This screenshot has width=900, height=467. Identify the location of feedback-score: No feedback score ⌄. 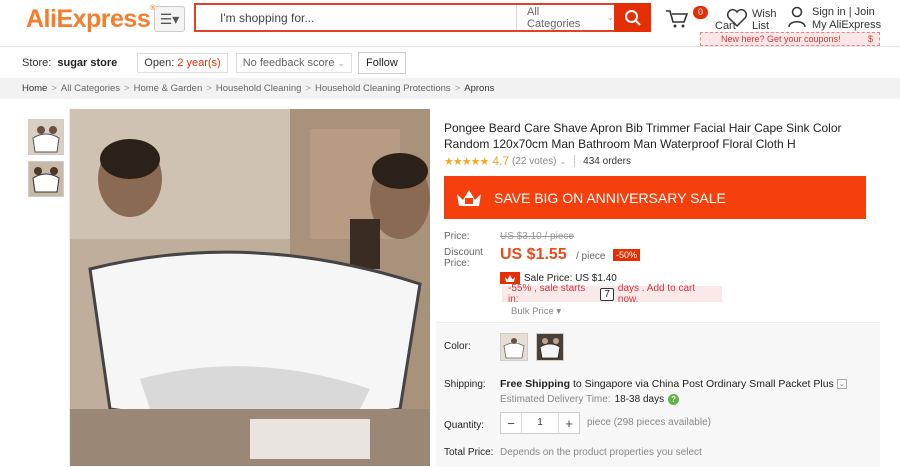
(294, 62).